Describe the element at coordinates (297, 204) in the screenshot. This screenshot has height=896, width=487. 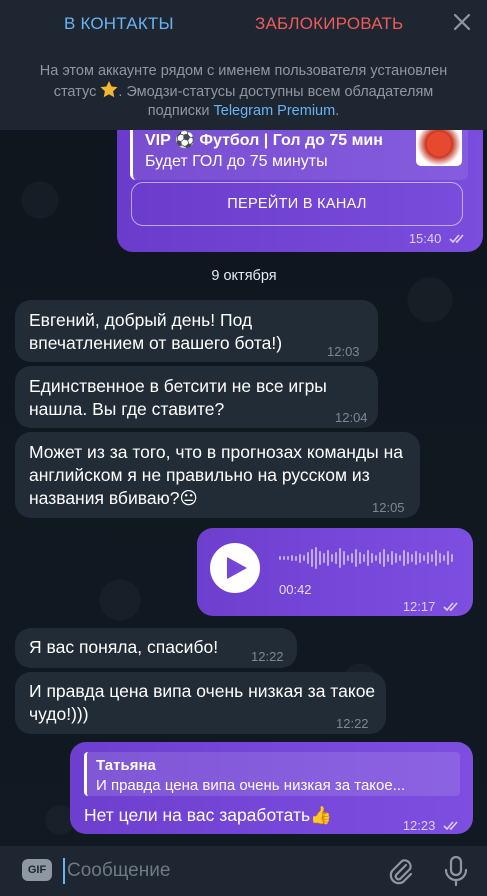
I see `go-to-channel-button: ПЕРЕЙТИ В КАНАЛ` at that location.